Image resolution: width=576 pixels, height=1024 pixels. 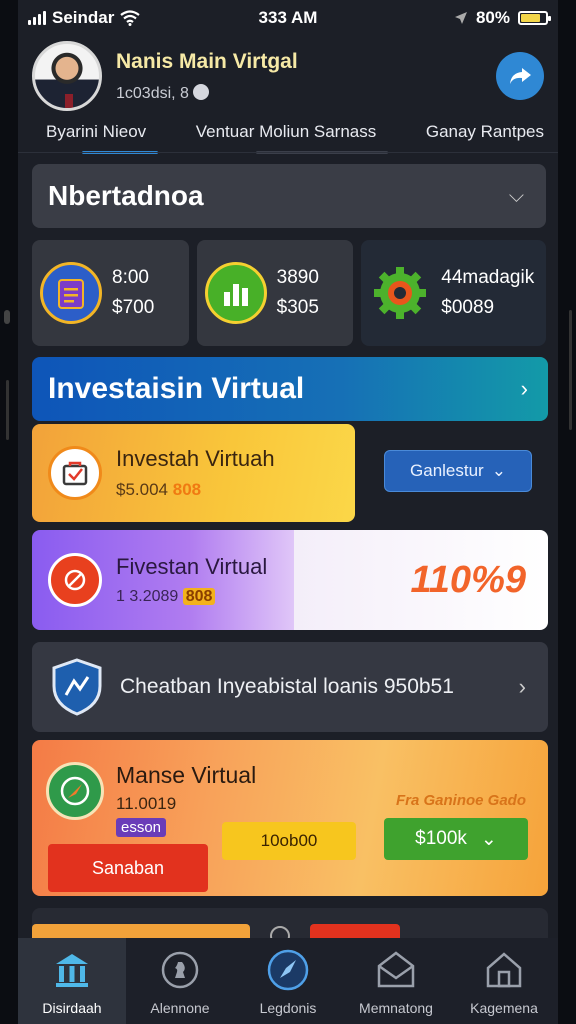 I want to click on chess-icon, so click(x=180, y=970).